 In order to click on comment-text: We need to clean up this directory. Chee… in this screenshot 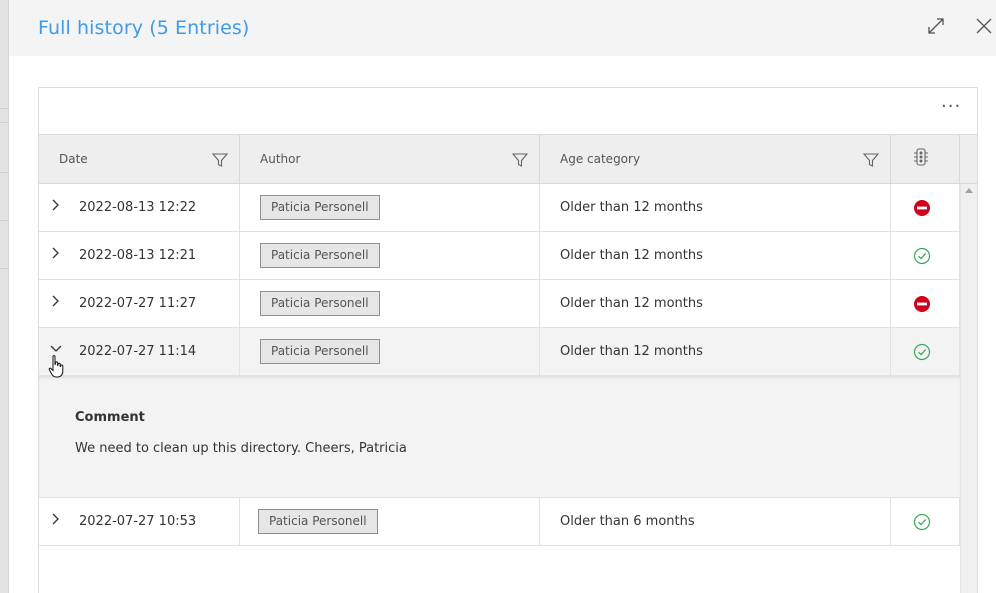, I will do `click(241, 448)`.